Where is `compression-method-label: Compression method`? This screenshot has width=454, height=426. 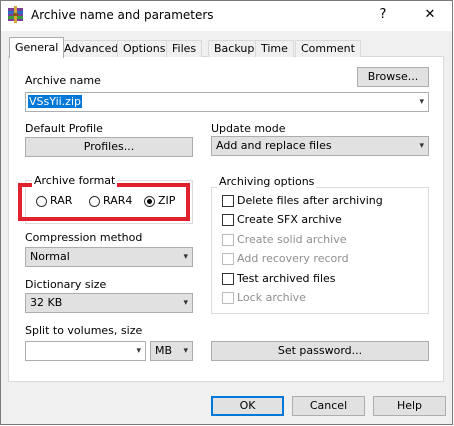 compression-method-label: Compression method is located at coordinates (84, 237).